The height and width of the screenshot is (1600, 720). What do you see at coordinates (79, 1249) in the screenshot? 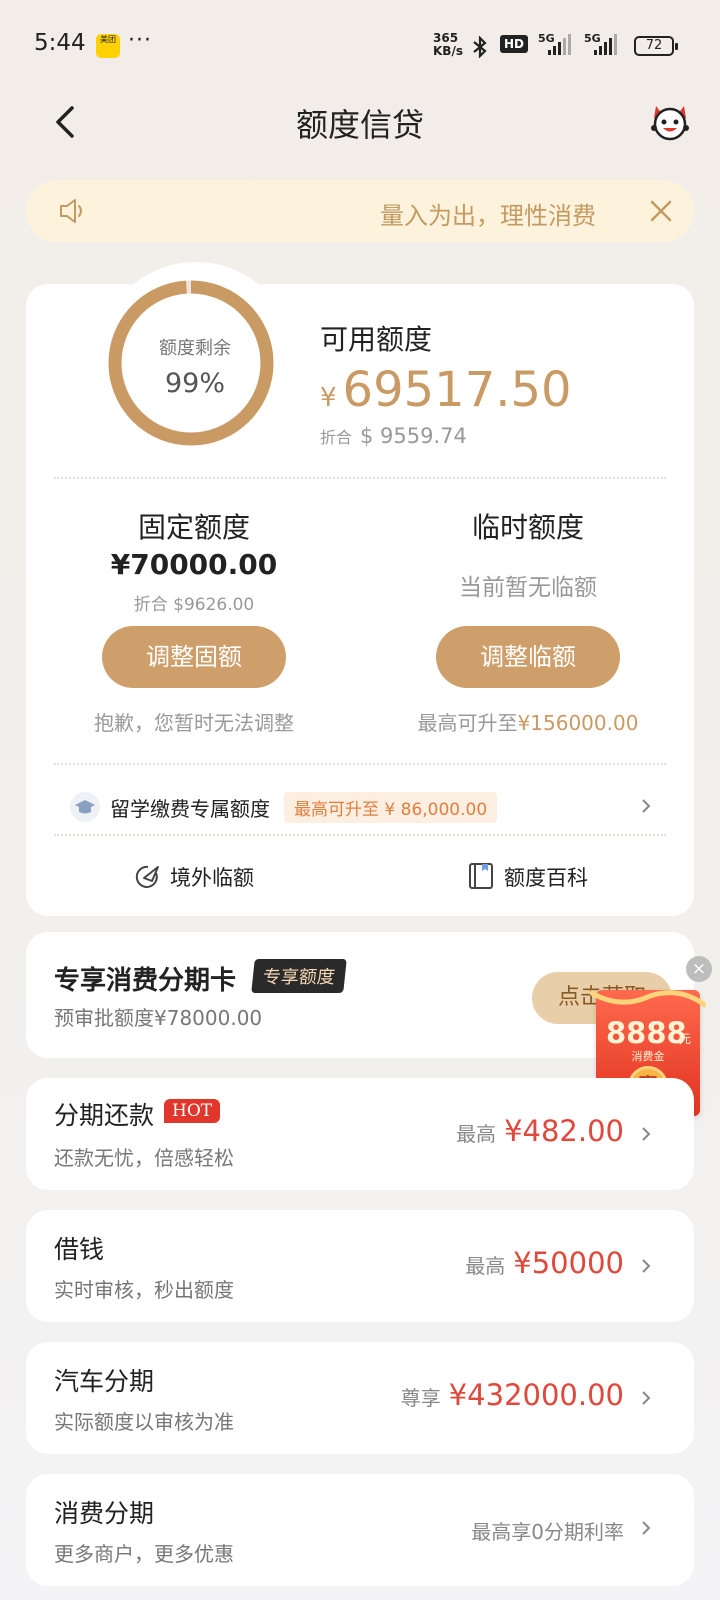
I see `product-title: 借钱` at bounding box center [79, 1249].